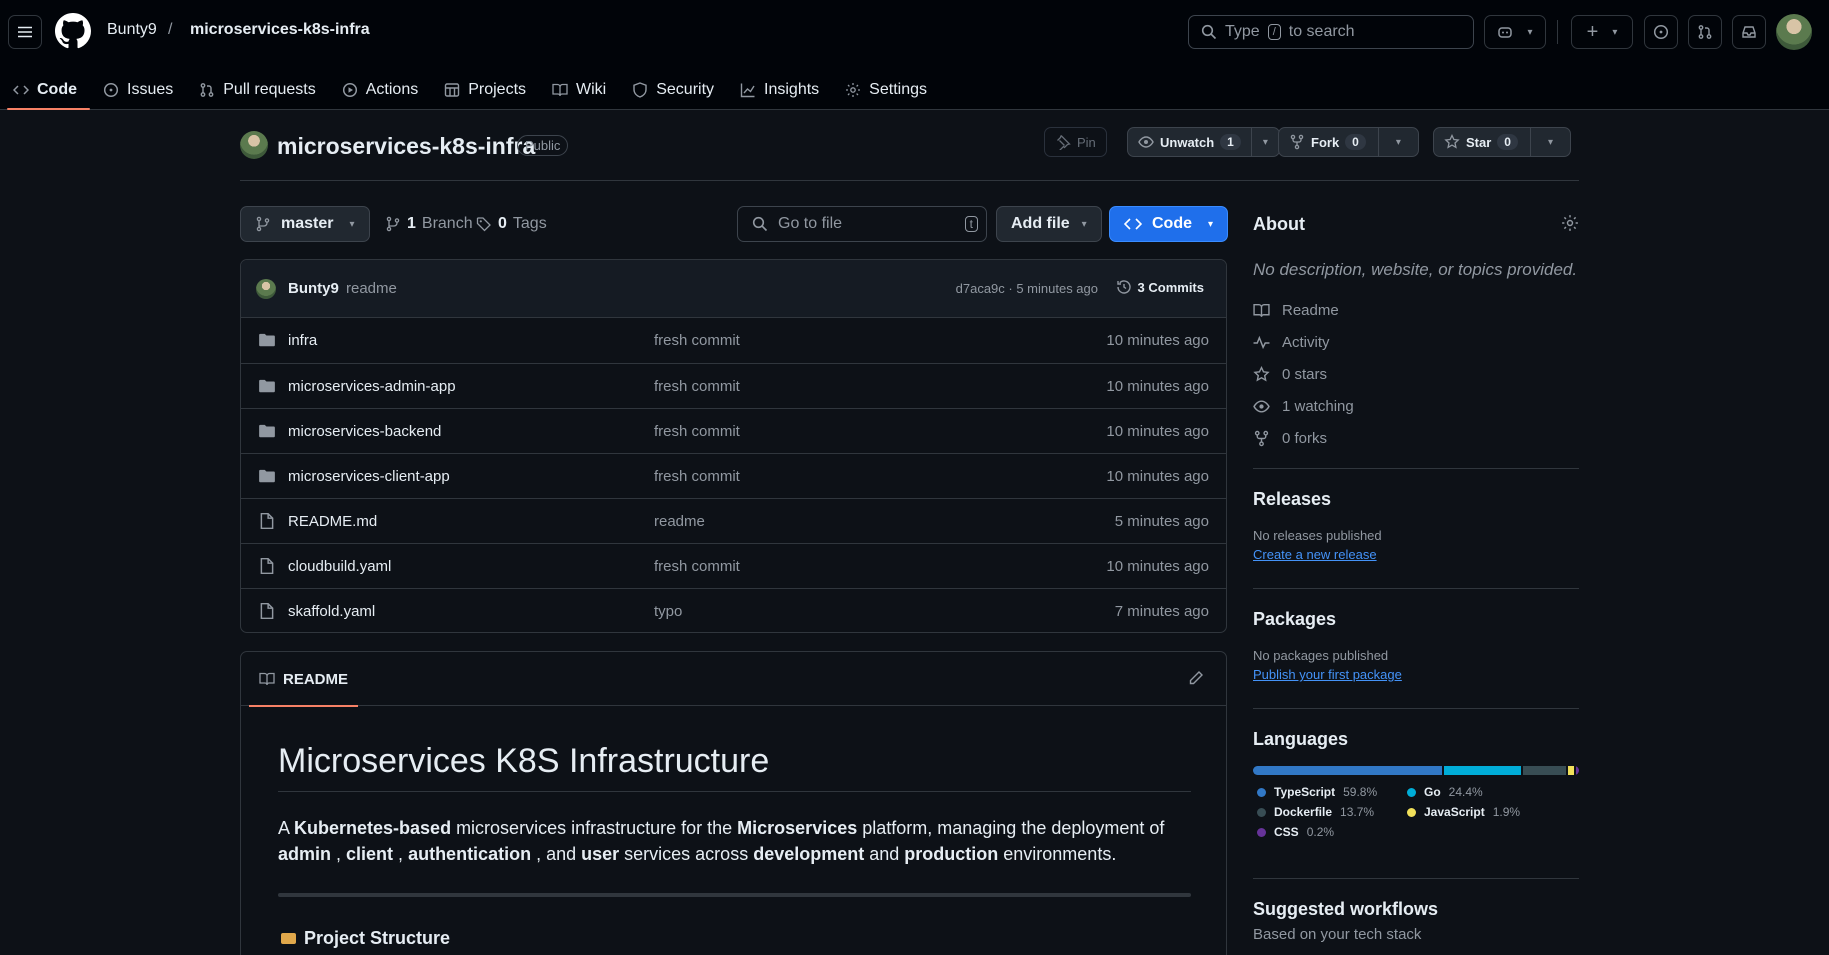  Describe the element at coordinates (511, 224) in the screenshot. I see `tags-link: 0 Tags` at that location.